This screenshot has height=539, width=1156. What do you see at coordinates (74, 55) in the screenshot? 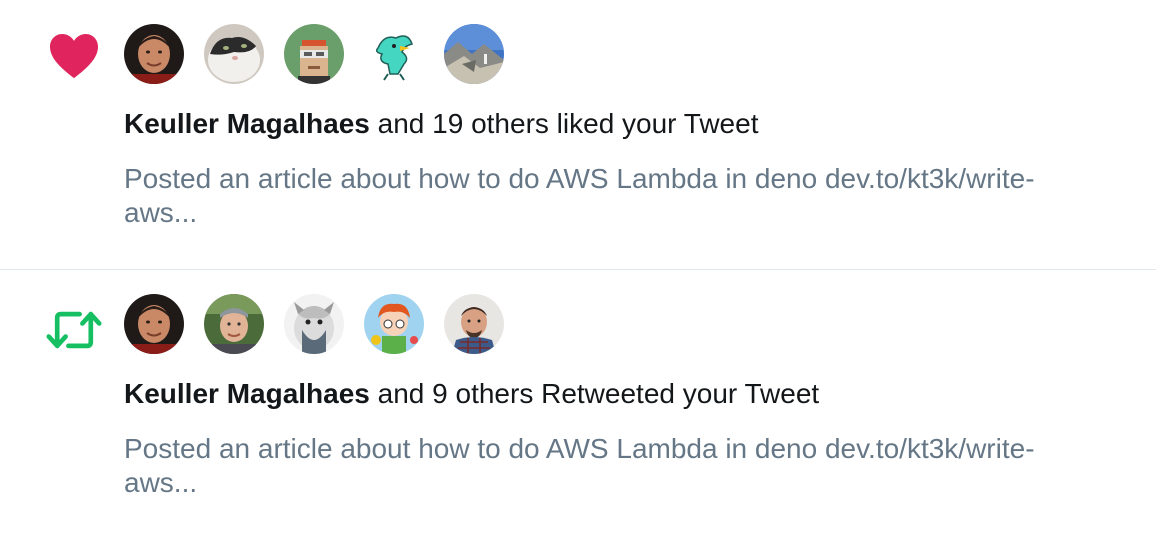
I see `heart-icon` at bounding box center [74, 55].